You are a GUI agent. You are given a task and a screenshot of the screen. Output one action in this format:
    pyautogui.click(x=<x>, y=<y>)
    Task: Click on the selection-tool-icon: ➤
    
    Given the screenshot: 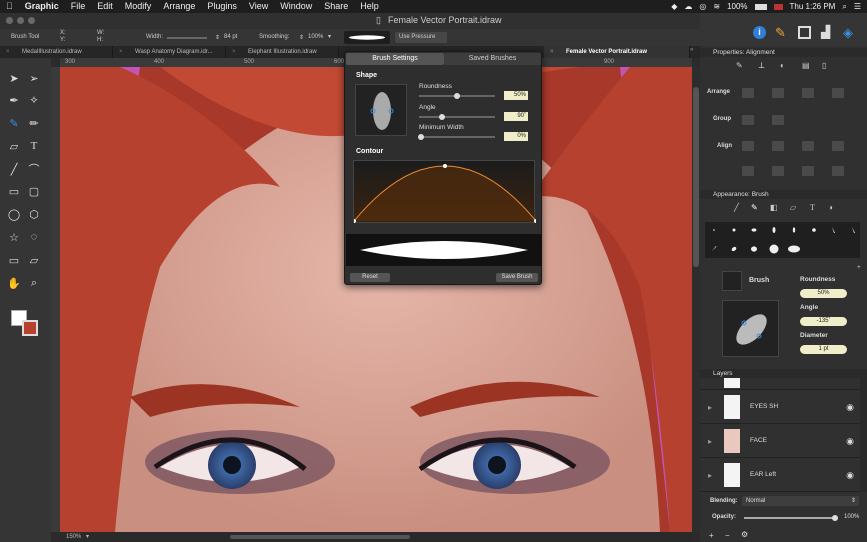 What is the action you would take?
    pyautogui.click(x=14, y=78)
    